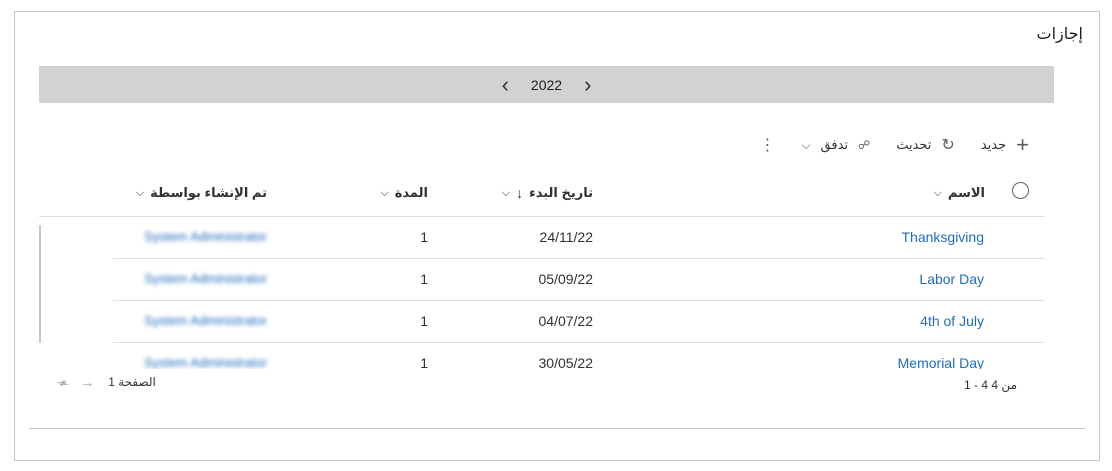  I want to click on start-date-cell: 24/11/22, so click(566, 237).